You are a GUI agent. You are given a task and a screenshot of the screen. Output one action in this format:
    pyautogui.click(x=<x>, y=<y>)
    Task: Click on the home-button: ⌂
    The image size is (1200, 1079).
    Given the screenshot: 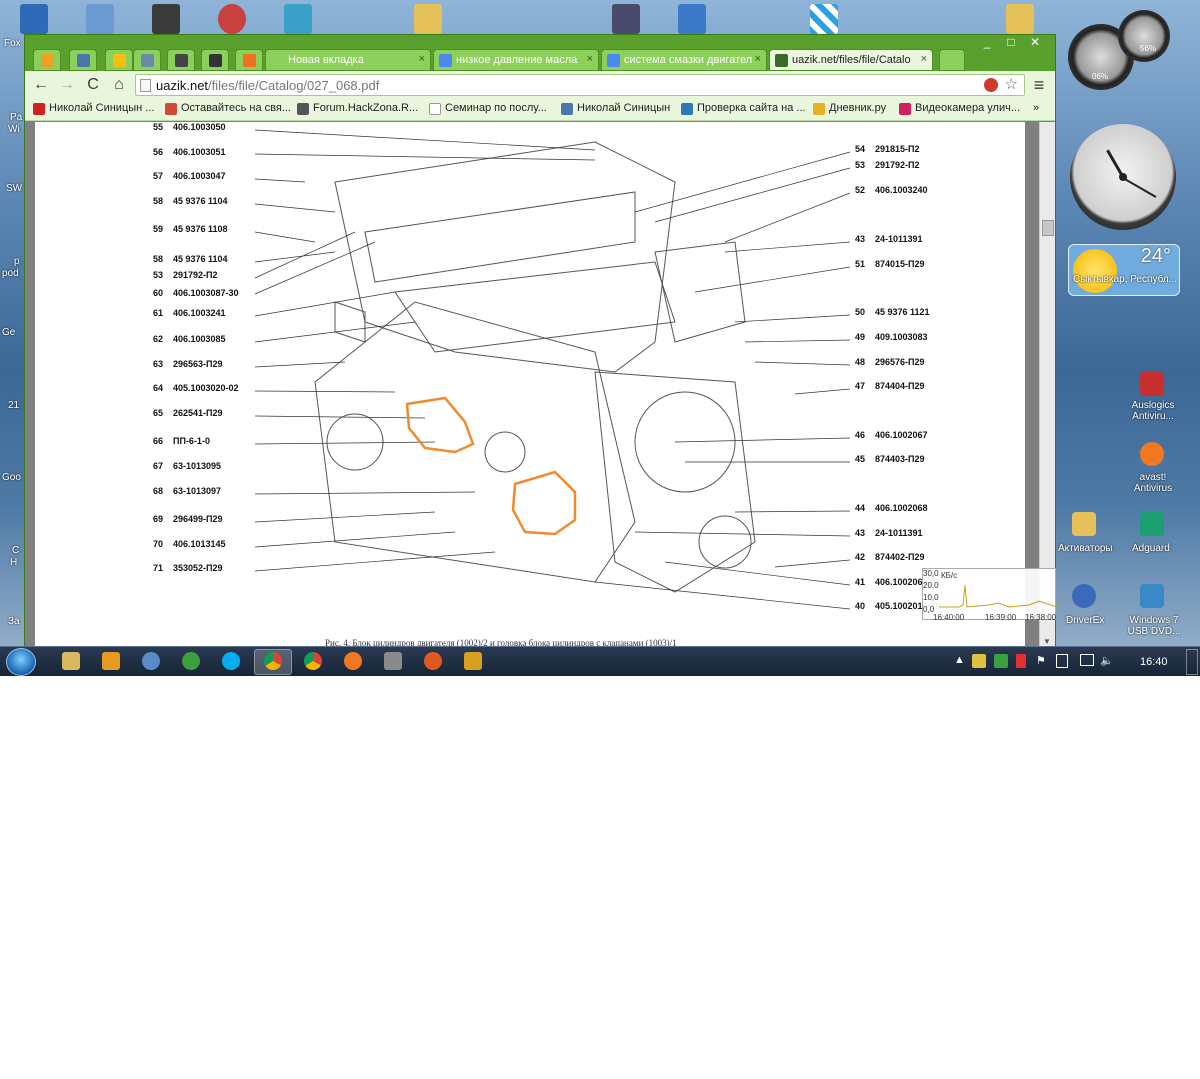 What is the action you would take?
    pyautogui.click(x=119, y=85)
    